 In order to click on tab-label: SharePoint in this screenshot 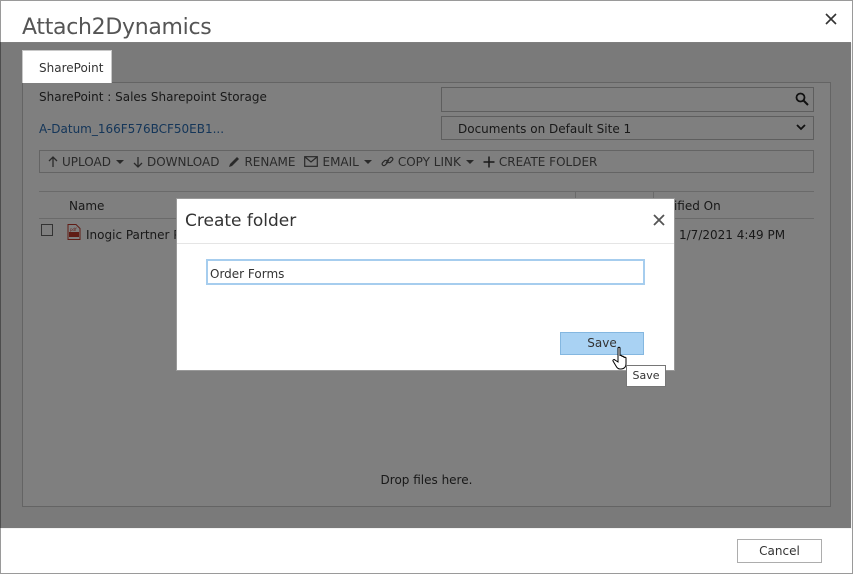, I will do `click(71, 68)`.